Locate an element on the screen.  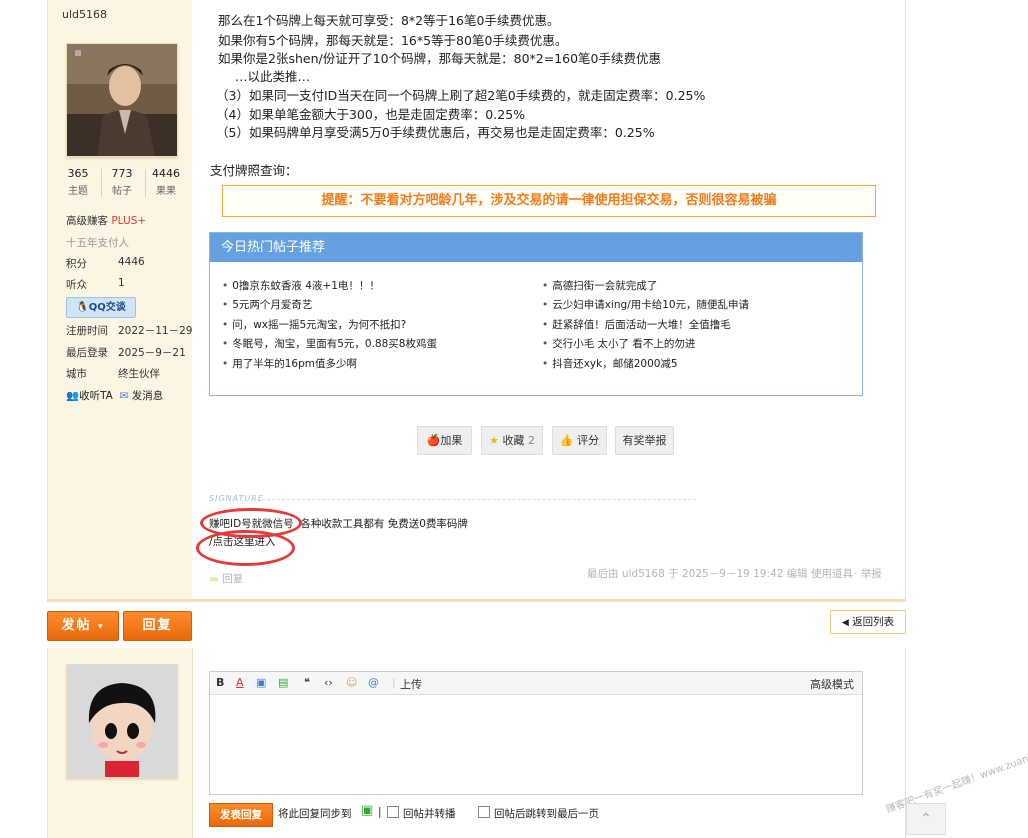
author-stats: 365 主题 773 帖子 4446 果果 is located at coordinates (122, 183).